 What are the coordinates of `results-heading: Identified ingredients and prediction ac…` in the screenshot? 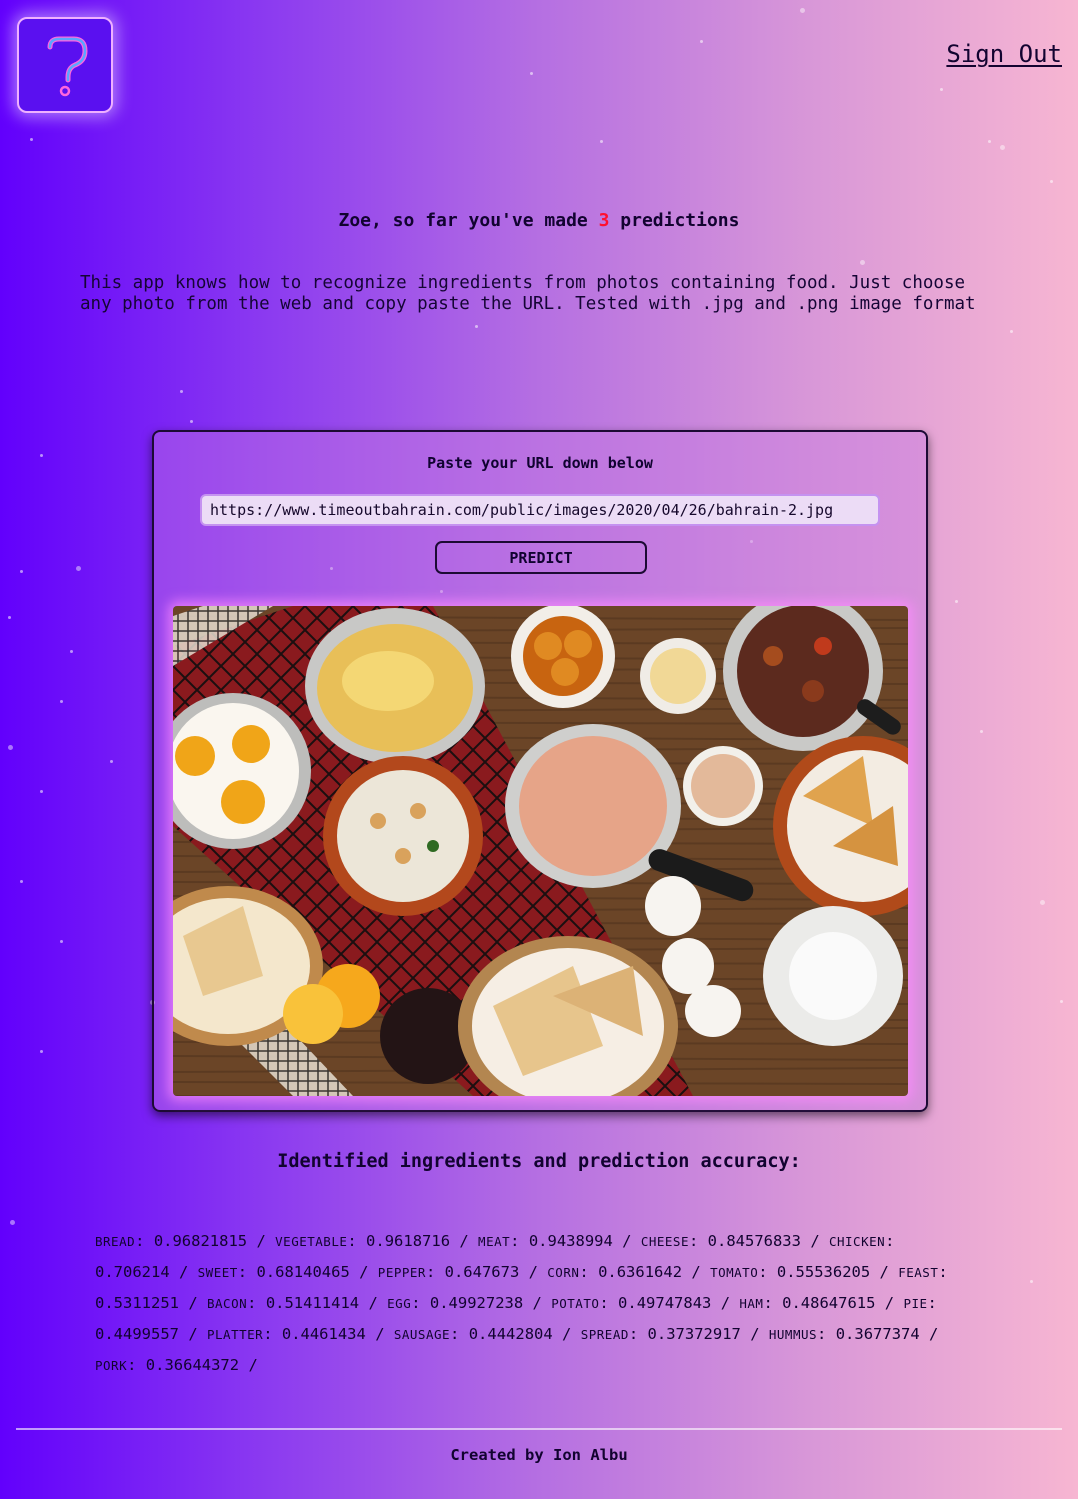 It's located at (539, 1161).